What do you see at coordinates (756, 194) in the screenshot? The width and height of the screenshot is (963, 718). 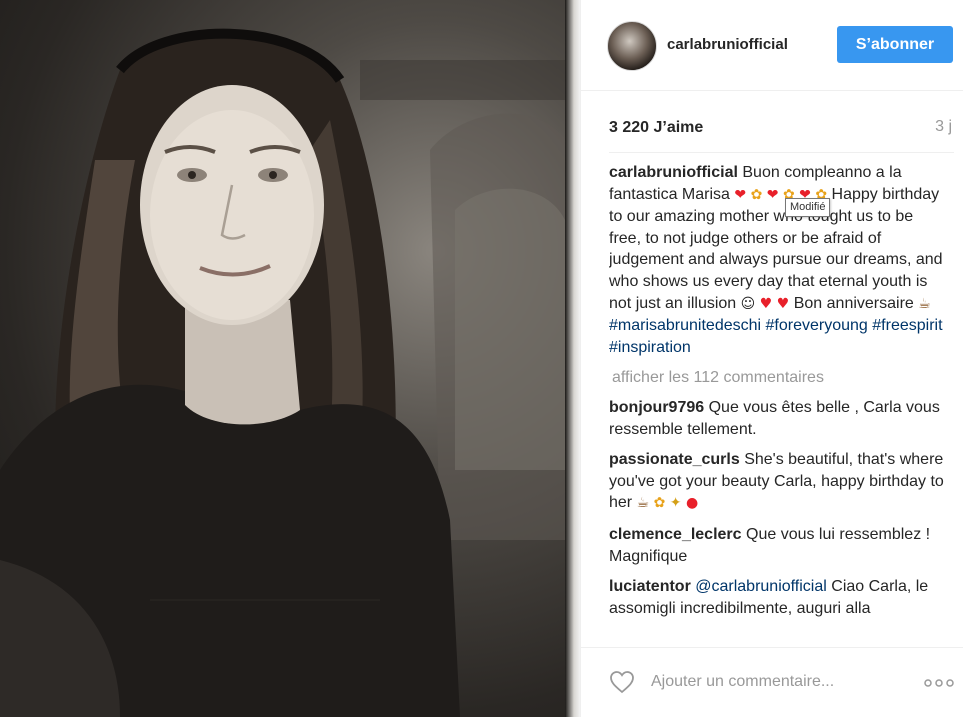 I see `blossom-emoji: ✿` at bounding box center [756, 194].